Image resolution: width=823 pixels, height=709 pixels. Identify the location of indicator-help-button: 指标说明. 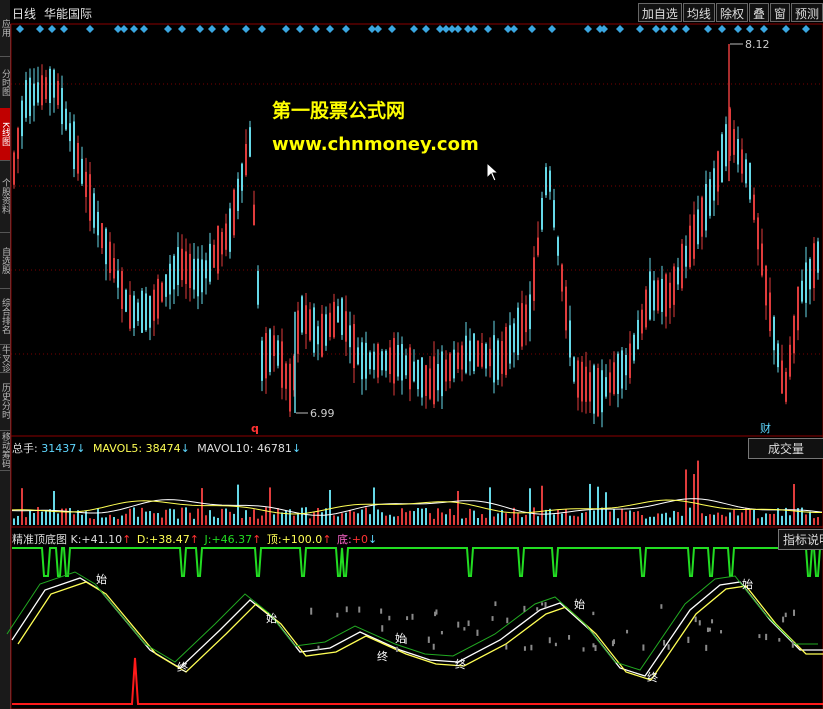
(800, 539).